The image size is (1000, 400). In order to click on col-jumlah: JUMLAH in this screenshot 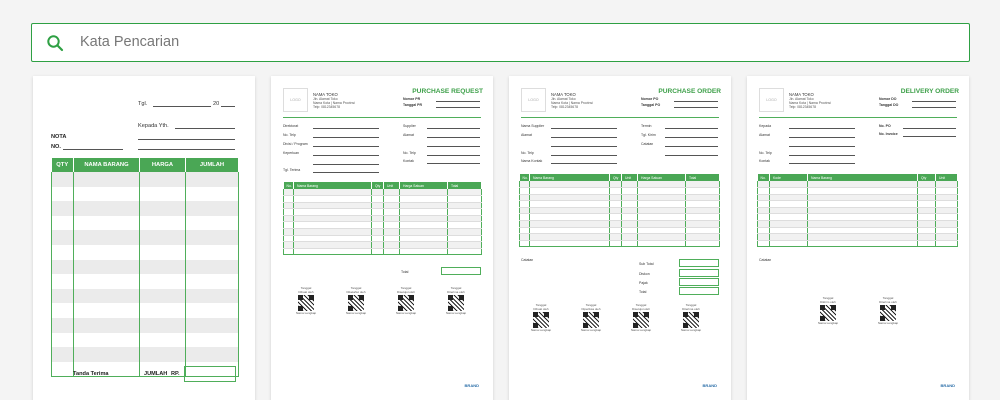, I will do `click(212, 165)`.